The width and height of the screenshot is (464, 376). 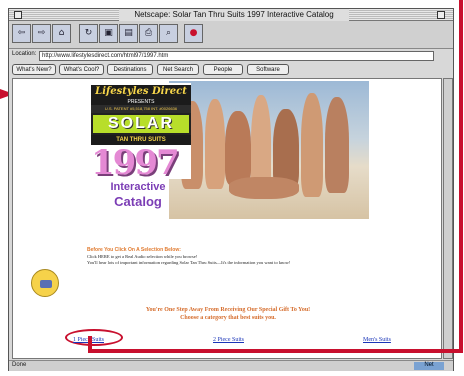 I want to click on stop-button: ●, so click(x=193, y=33).